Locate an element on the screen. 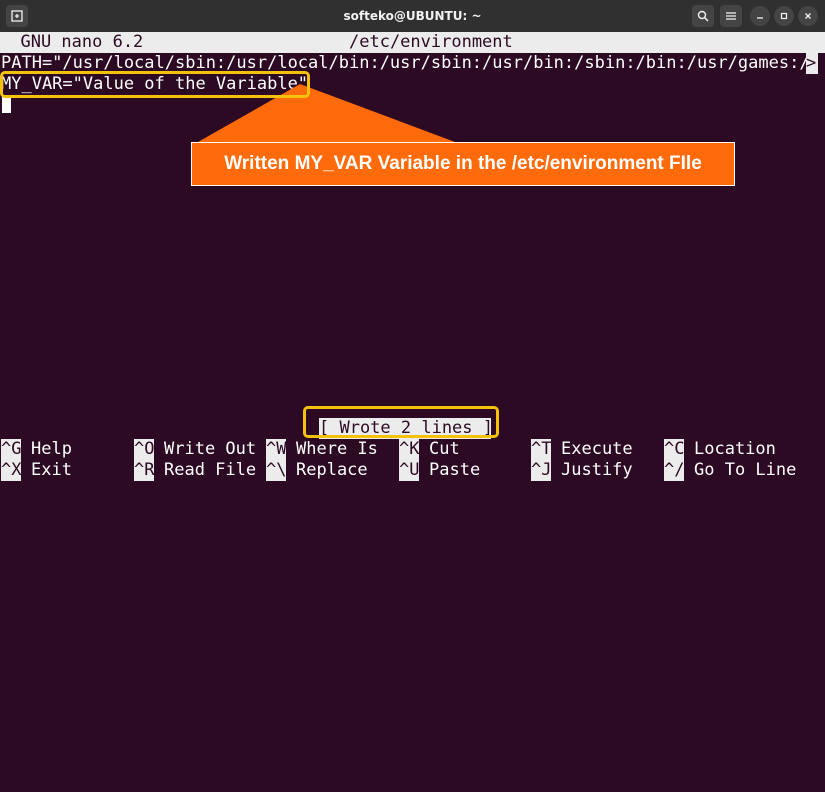 The image size is (825, 792). my-var-highlight-box is located at coordinates (155, 84).